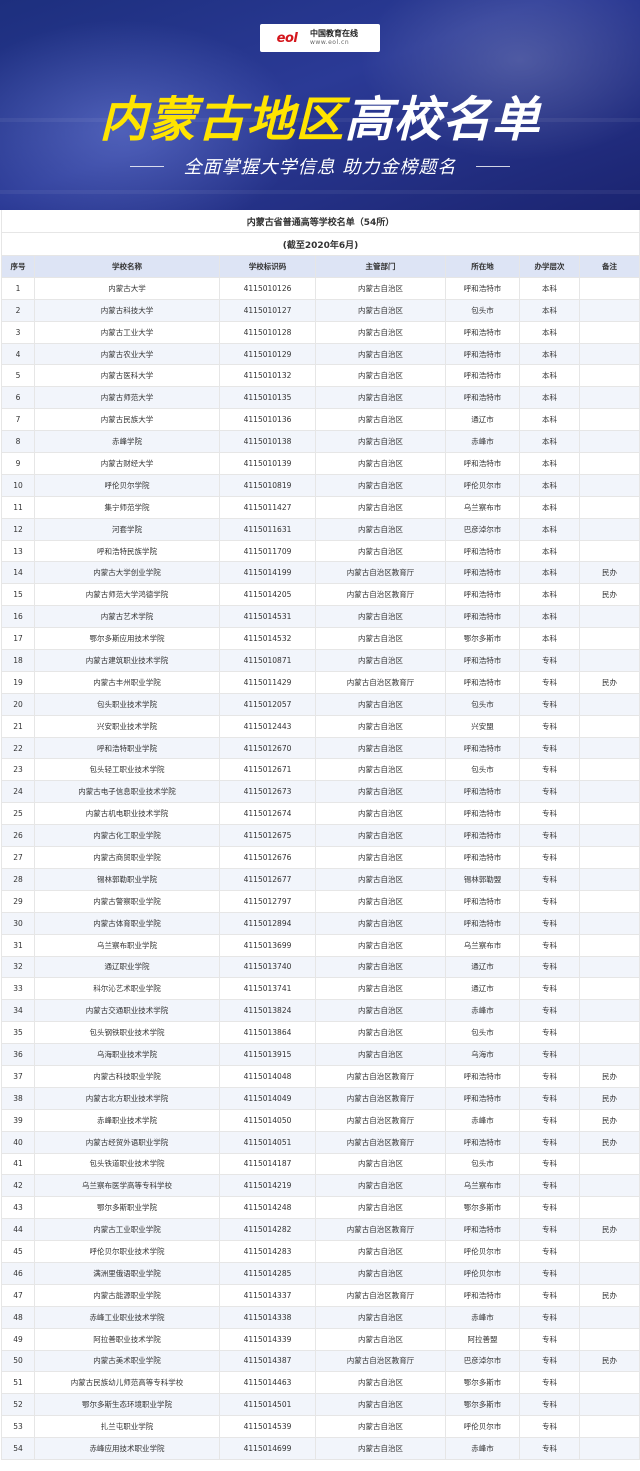 Image resolution: width=640 pixels, height=1471 pixels. What do you see at coordinates (482, 310) in the screenshot?
I see `col-location-cell: 包头市` at bounding box center [482, 310].